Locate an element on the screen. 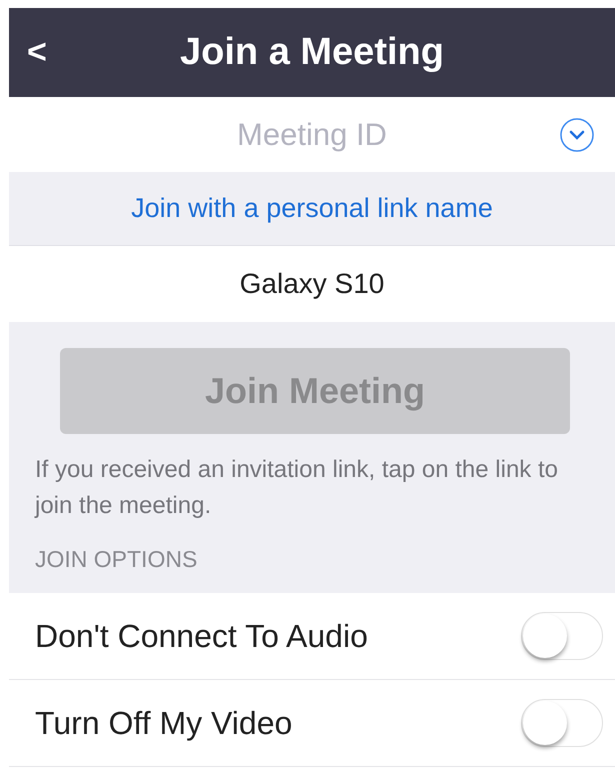  screen-title: Join a Meeting is located at coordinates (312, 52).